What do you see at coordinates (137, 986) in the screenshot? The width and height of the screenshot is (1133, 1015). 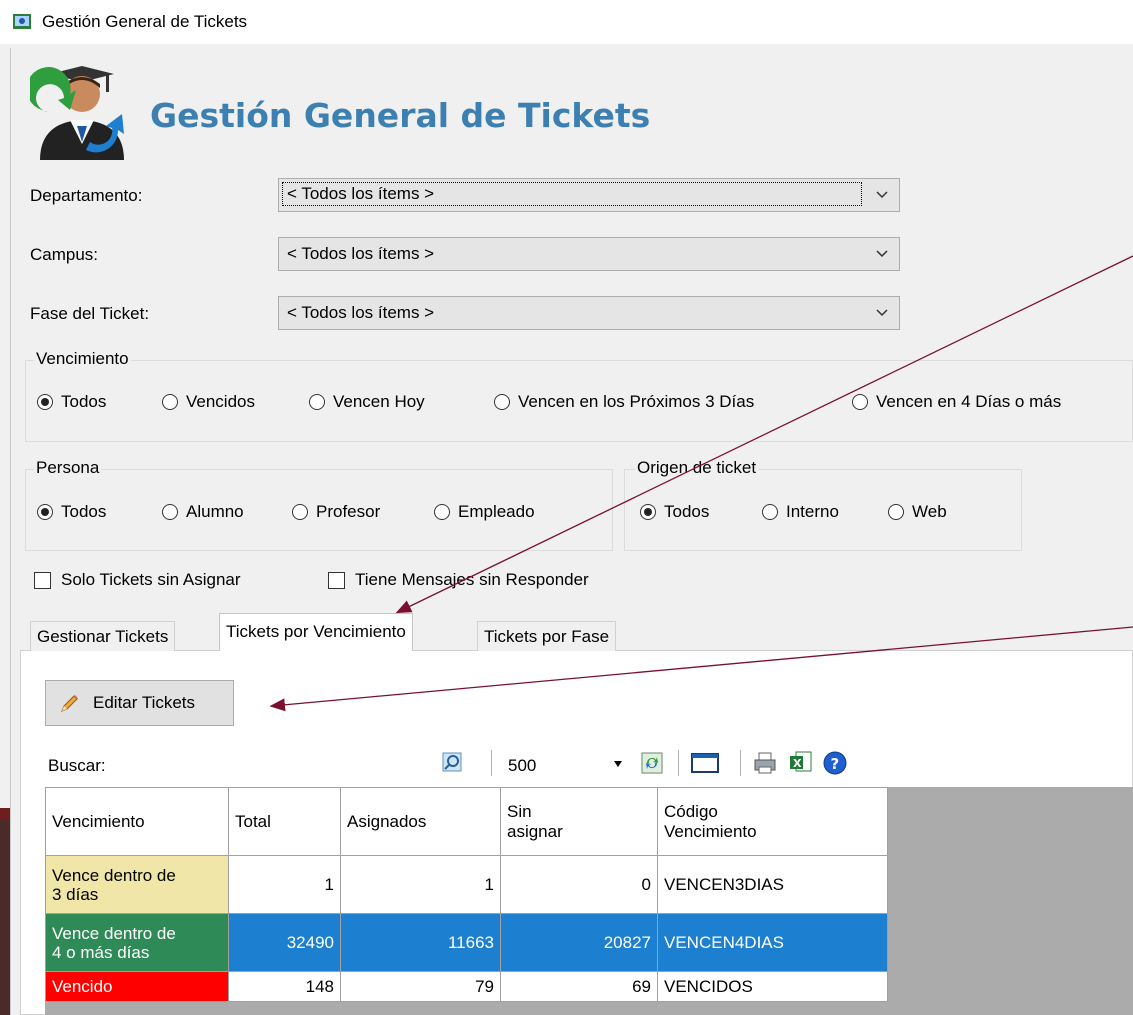 I see `cell-vencimiento: Vencido` at bounding box center [137, 986].